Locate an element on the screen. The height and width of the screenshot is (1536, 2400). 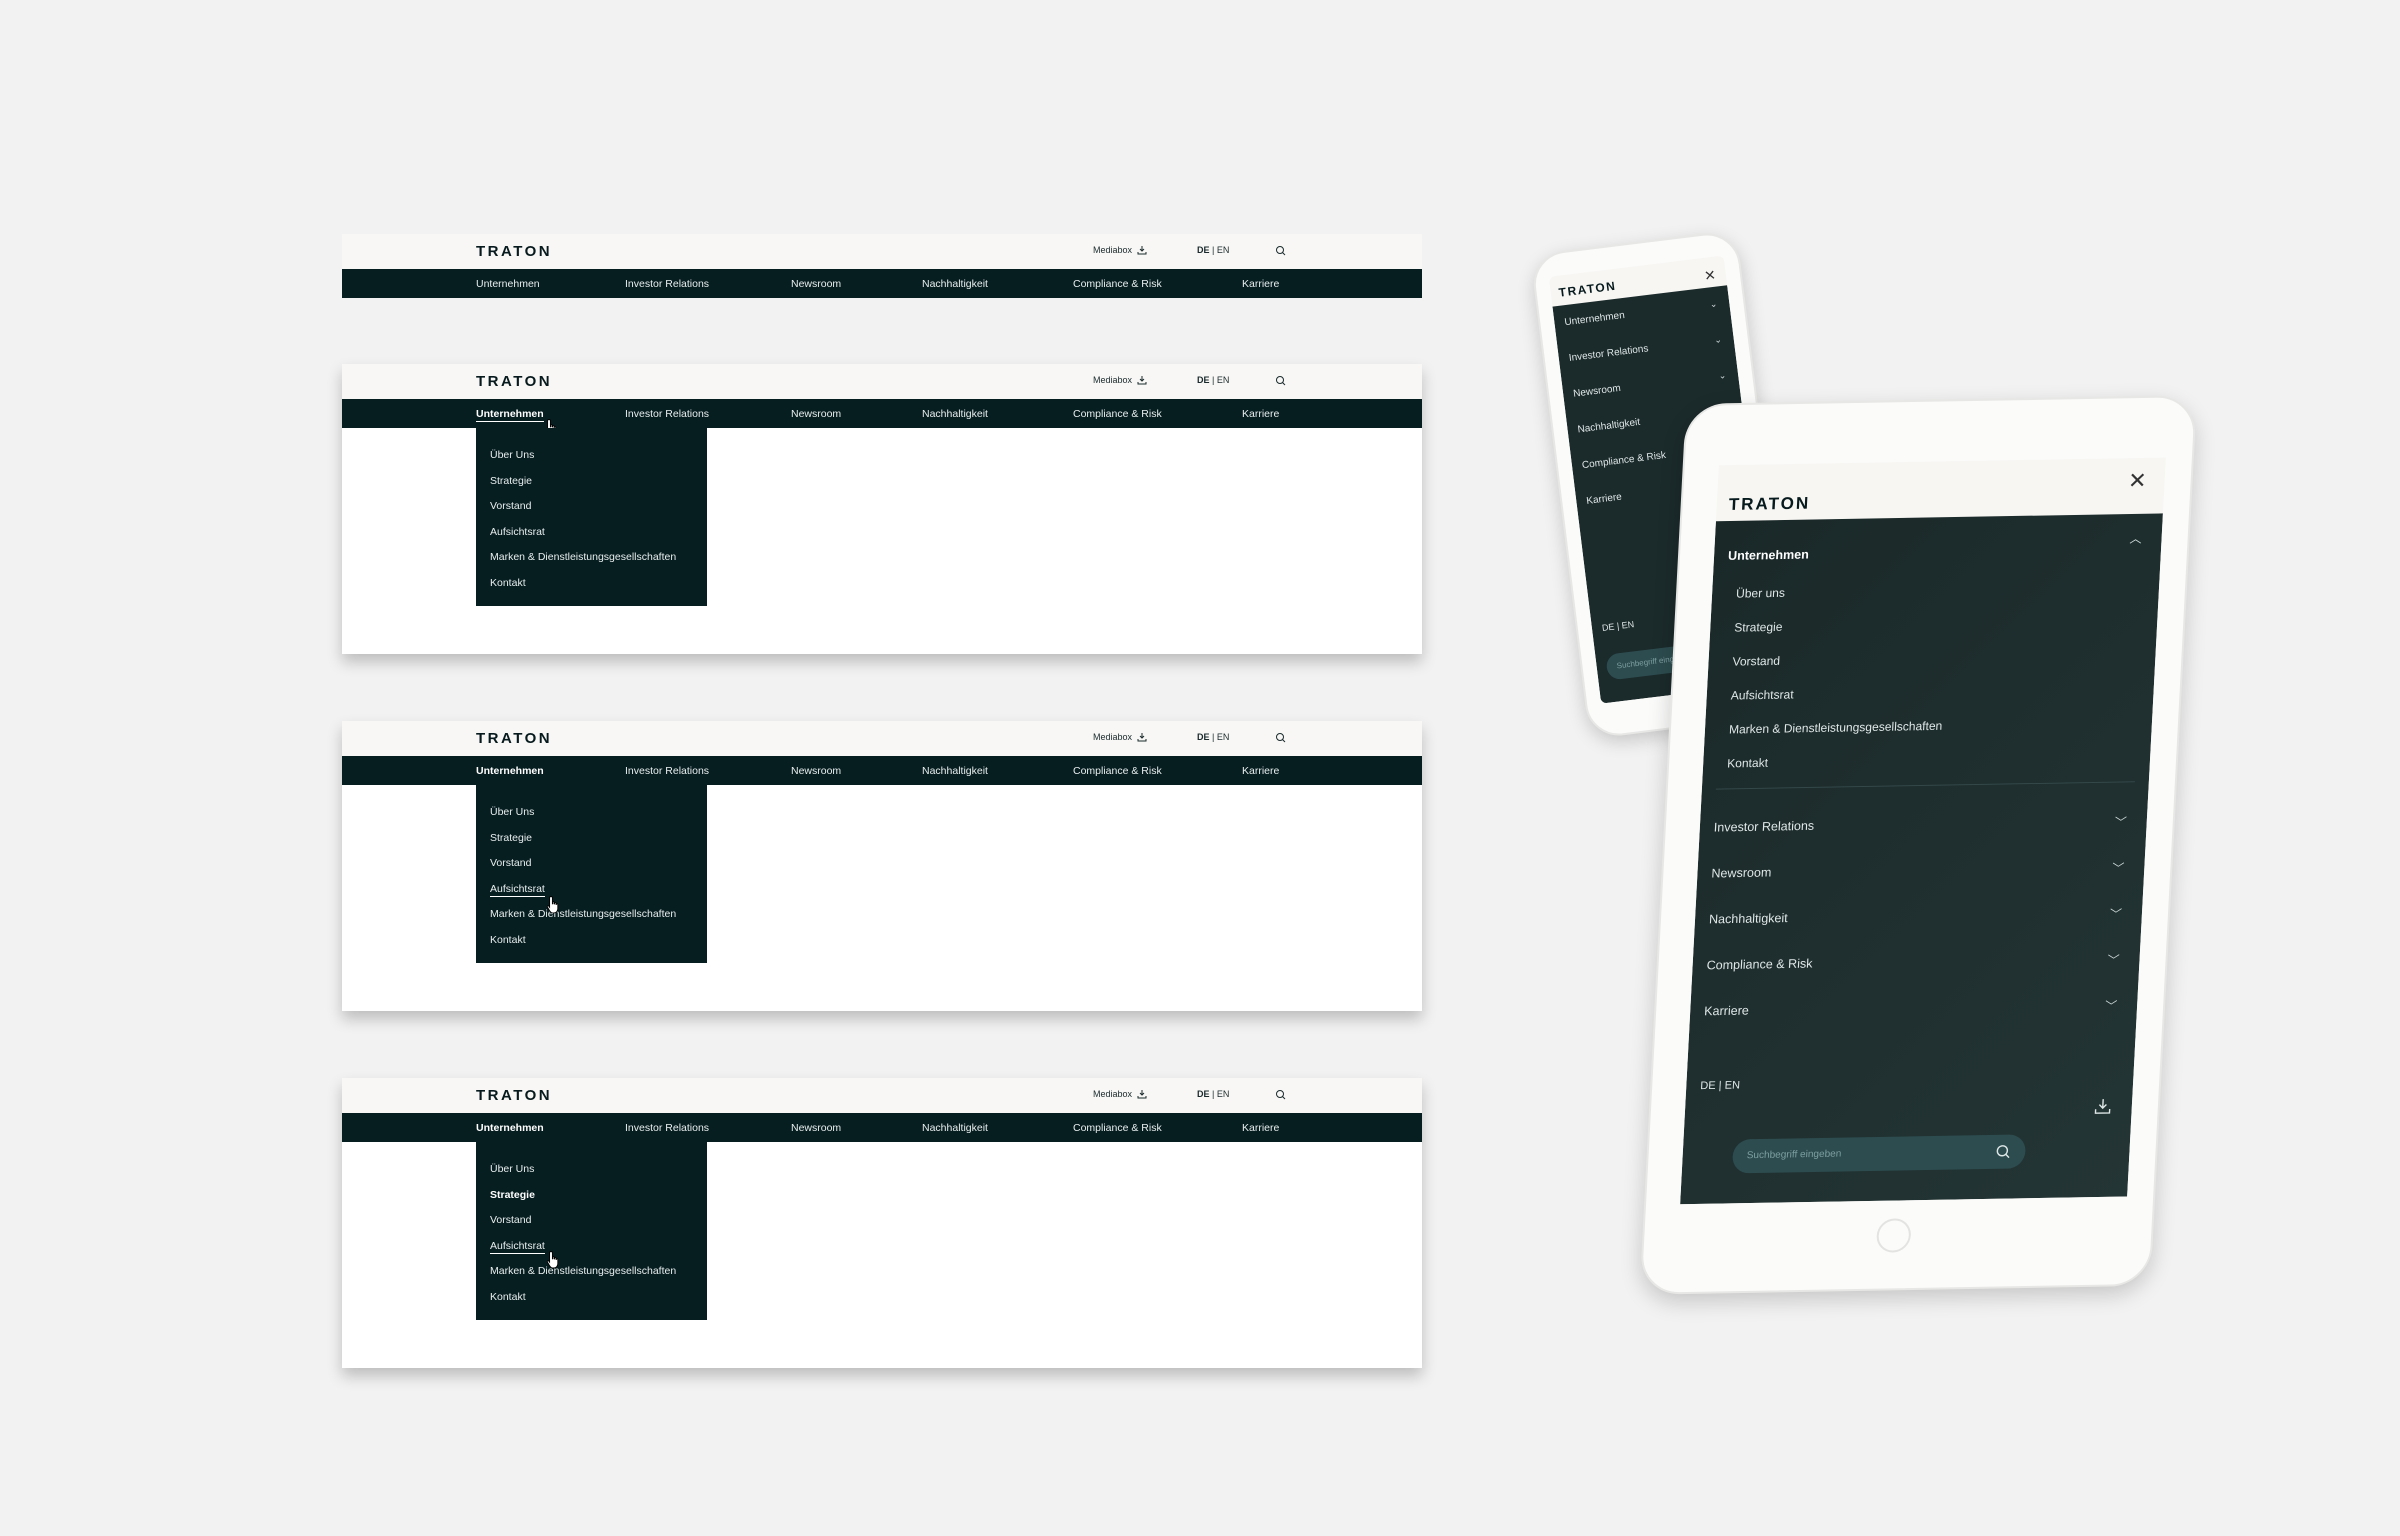
tablet-submenu-item: Vorstand is located at coordinates (1756, 661).